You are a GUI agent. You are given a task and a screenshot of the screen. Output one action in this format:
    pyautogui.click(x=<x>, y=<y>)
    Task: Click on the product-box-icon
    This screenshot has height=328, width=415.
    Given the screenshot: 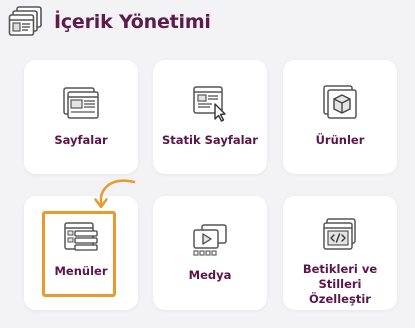 What is the action you would take?
    pyautogui.click(x=340, y=102)
    